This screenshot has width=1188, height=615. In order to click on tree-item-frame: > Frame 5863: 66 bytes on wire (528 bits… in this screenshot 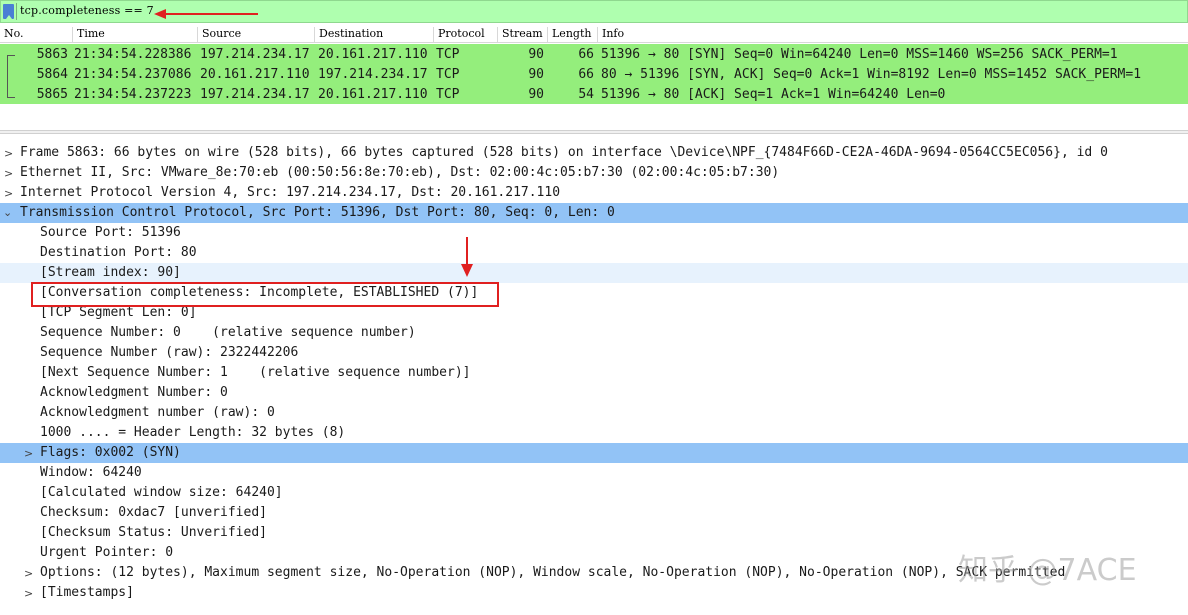, I will do `click(594, 153)`.